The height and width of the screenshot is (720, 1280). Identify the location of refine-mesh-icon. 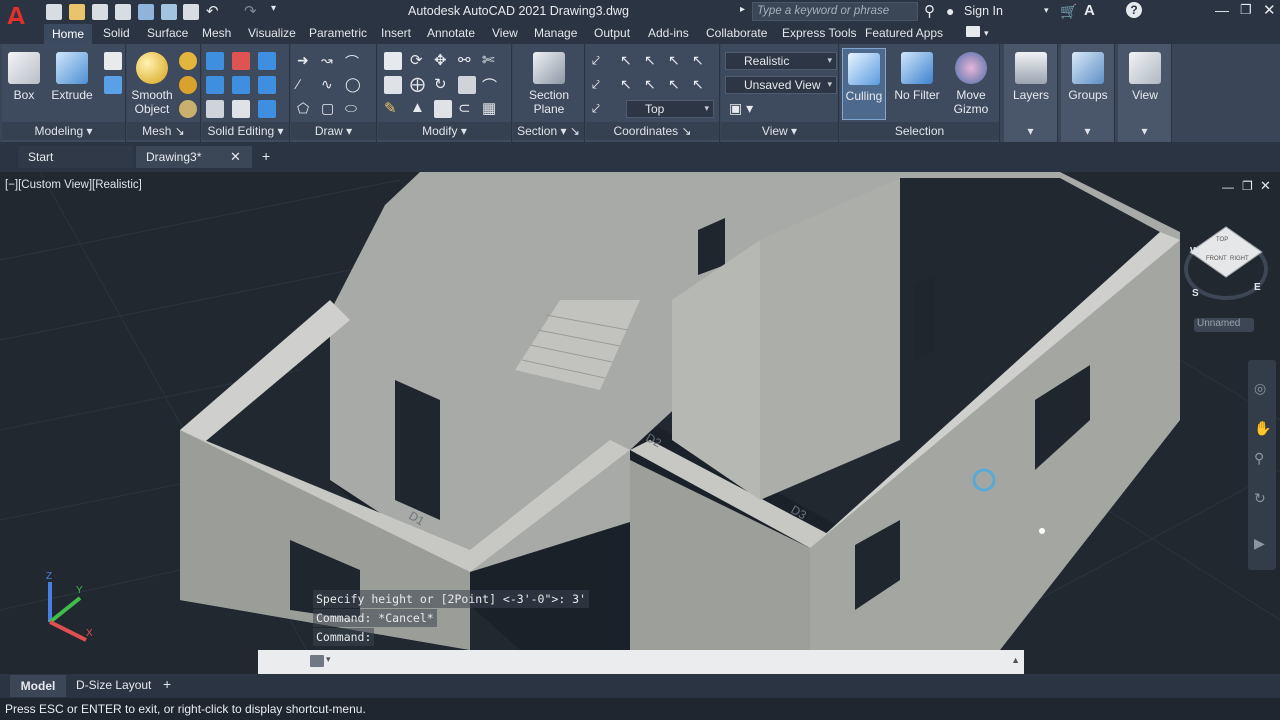
(188, 109).